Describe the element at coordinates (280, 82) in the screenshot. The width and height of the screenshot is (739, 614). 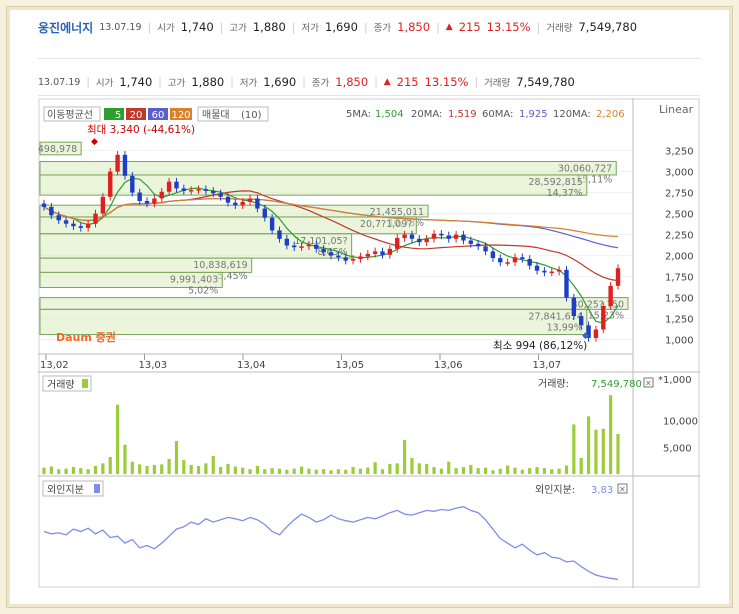
I see `low-value-compact: 1,690` at that location.